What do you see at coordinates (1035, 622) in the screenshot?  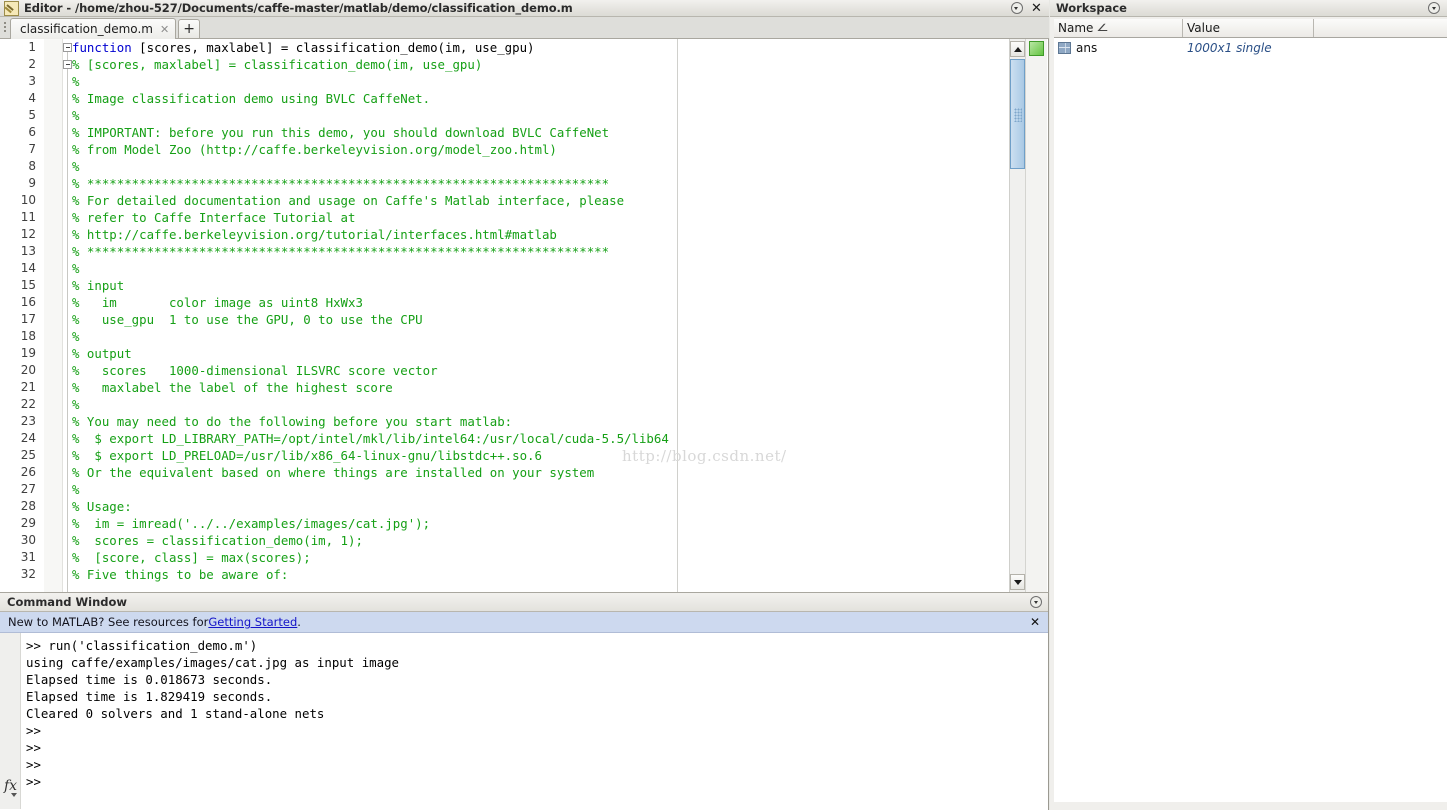 I see `banner-close-button: ✕` at bounding box center [1035, 622].